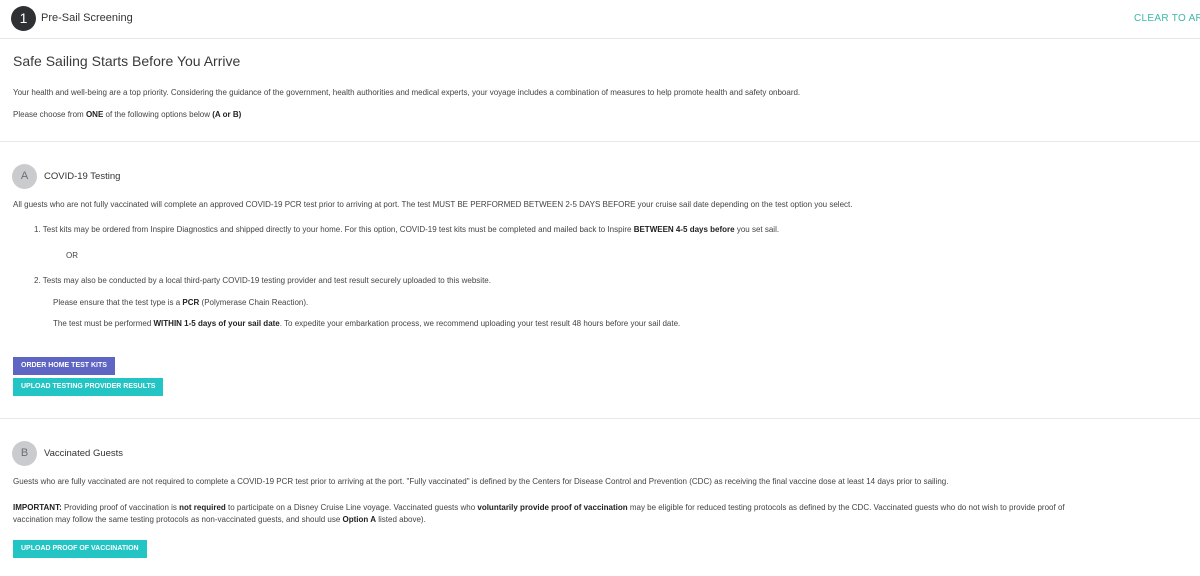 This screenshot has width=1200, height=576. What do you see at coordinates (82, 176) in the screenshot?
I see `section-a-title: COVID-19 Testing` at bounding box center [82, 176].